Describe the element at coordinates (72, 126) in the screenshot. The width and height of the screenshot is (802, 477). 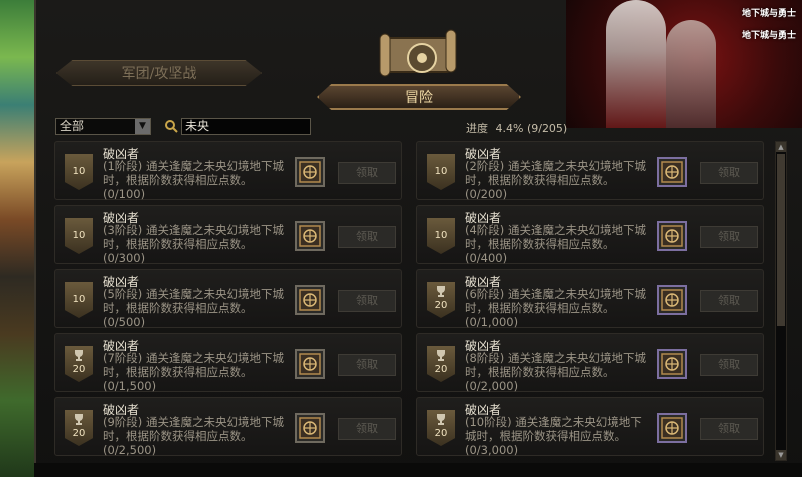
I see `category-select-value: 全部` at that location.